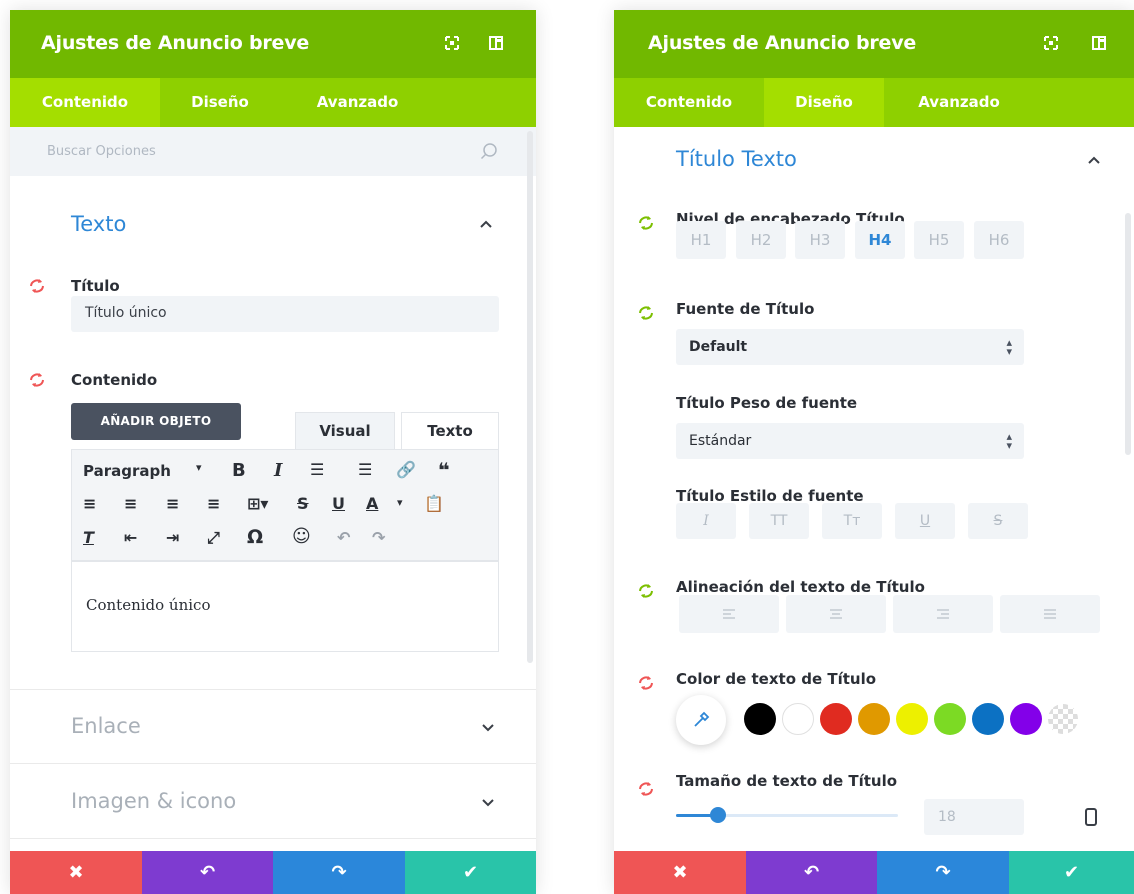  I want to click on tab-visual: Visual, so click(345, 430).